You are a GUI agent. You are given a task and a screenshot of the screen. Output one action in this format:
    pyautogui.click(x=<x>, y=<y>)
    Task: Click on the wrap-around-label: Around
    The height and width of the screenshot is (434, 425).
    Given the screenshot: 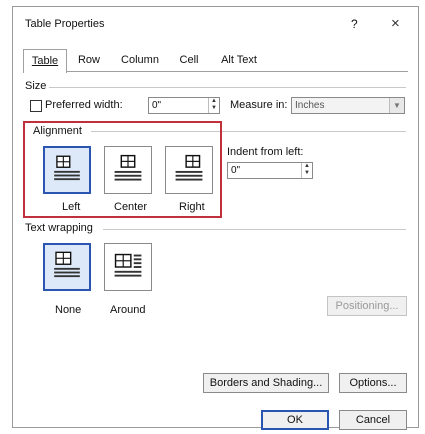 What is the action you would take?
    pyautogui.click(x=128, y=310)
    